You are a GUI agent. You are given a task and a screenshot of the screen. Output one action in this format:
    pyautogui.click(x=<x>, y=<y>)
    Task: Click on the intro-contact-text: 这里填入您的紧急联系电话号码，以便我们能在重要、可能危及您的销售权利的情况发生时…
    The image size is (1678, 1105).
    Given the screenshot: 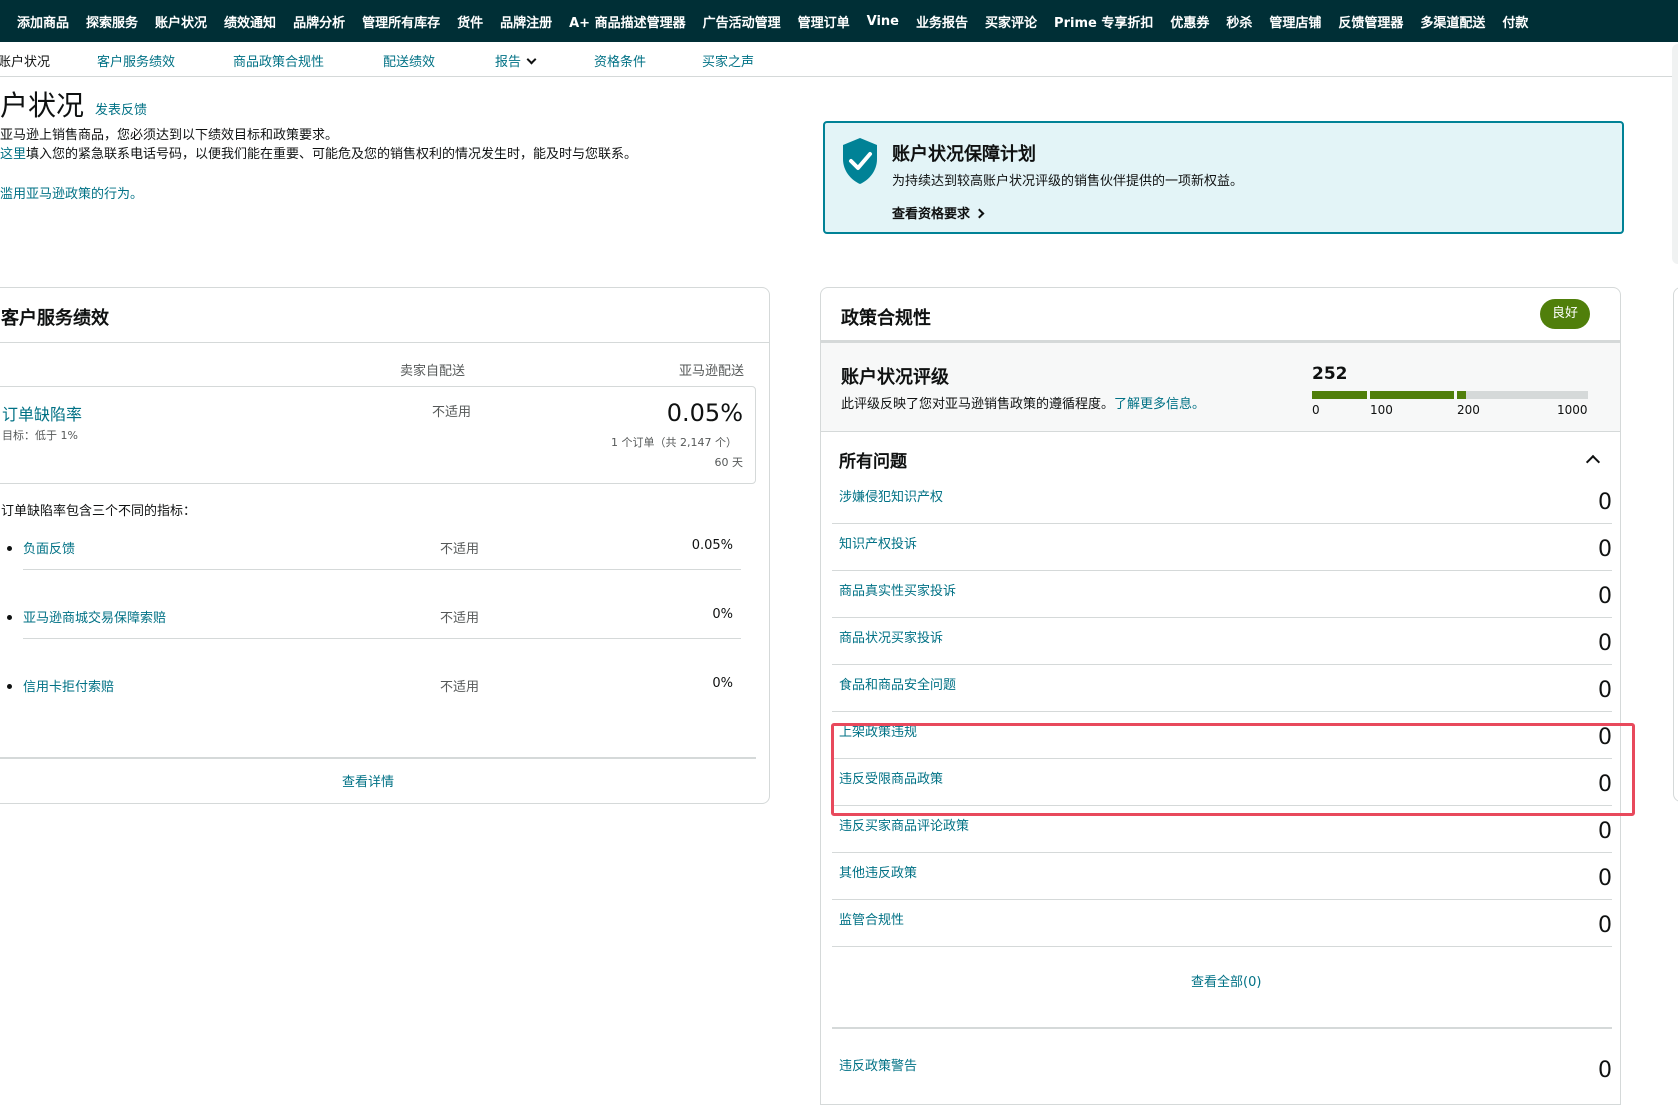 What is the action you would take?
    pyautogui.click(x=318, y=152)
    